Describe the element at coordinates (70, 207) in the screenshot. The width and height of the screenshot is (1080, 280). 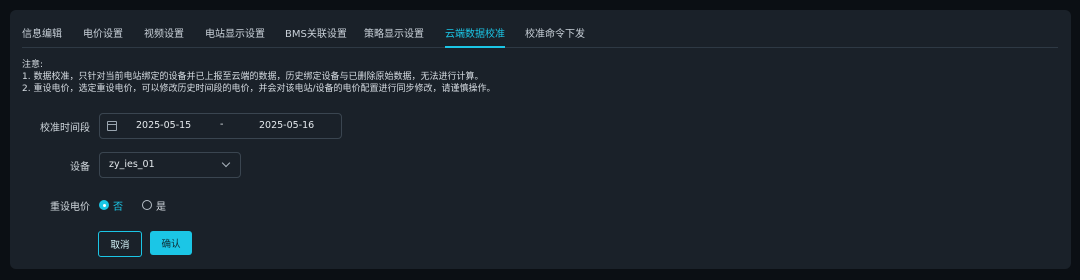
I see `reset-price-label: 重设电价` at that location.